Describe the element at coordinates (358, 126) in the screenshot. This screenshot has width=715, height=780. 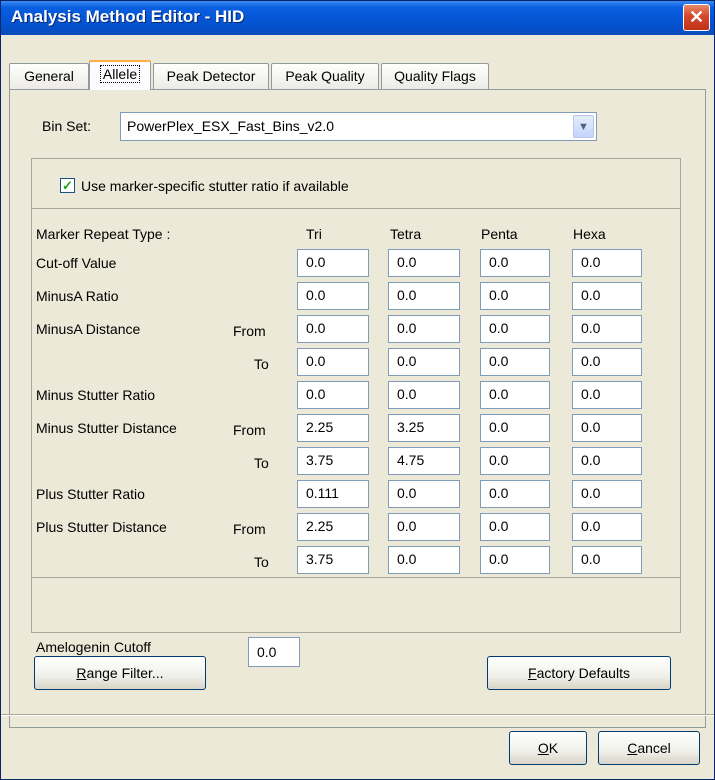
I see `bin-set-dropdown: PowerPlex_ESX_Fast_Bins_v2.0 ▼` at that location.